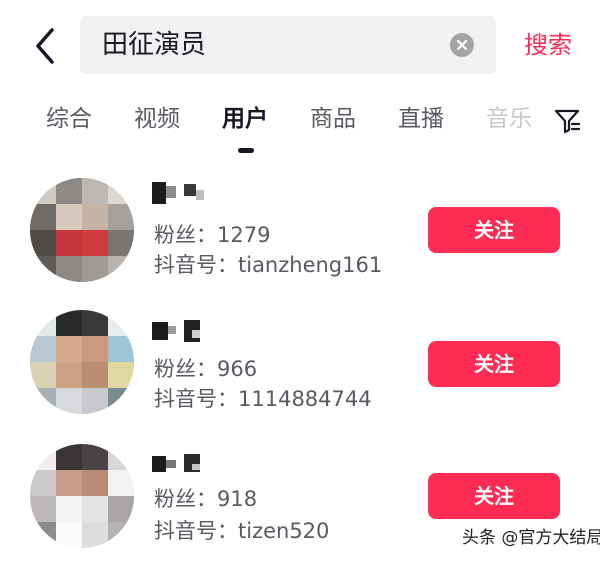  Describe the element at coordinates (462, 45) in the screenshot. I see `clear-icon` at that location.